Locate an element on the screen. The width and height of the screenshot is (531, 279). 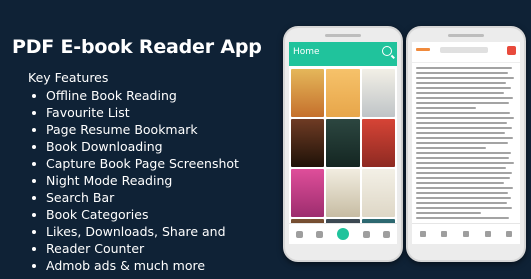
feature-item: Search Bar is located at coordinates (135, 197).